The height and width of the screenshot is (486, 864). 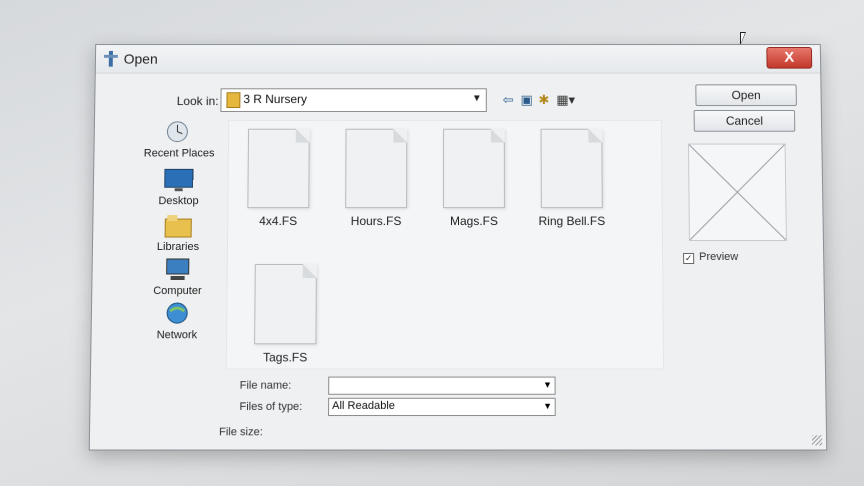 I want to click on file-name: Hours.FS, so click(x=376, y=221).